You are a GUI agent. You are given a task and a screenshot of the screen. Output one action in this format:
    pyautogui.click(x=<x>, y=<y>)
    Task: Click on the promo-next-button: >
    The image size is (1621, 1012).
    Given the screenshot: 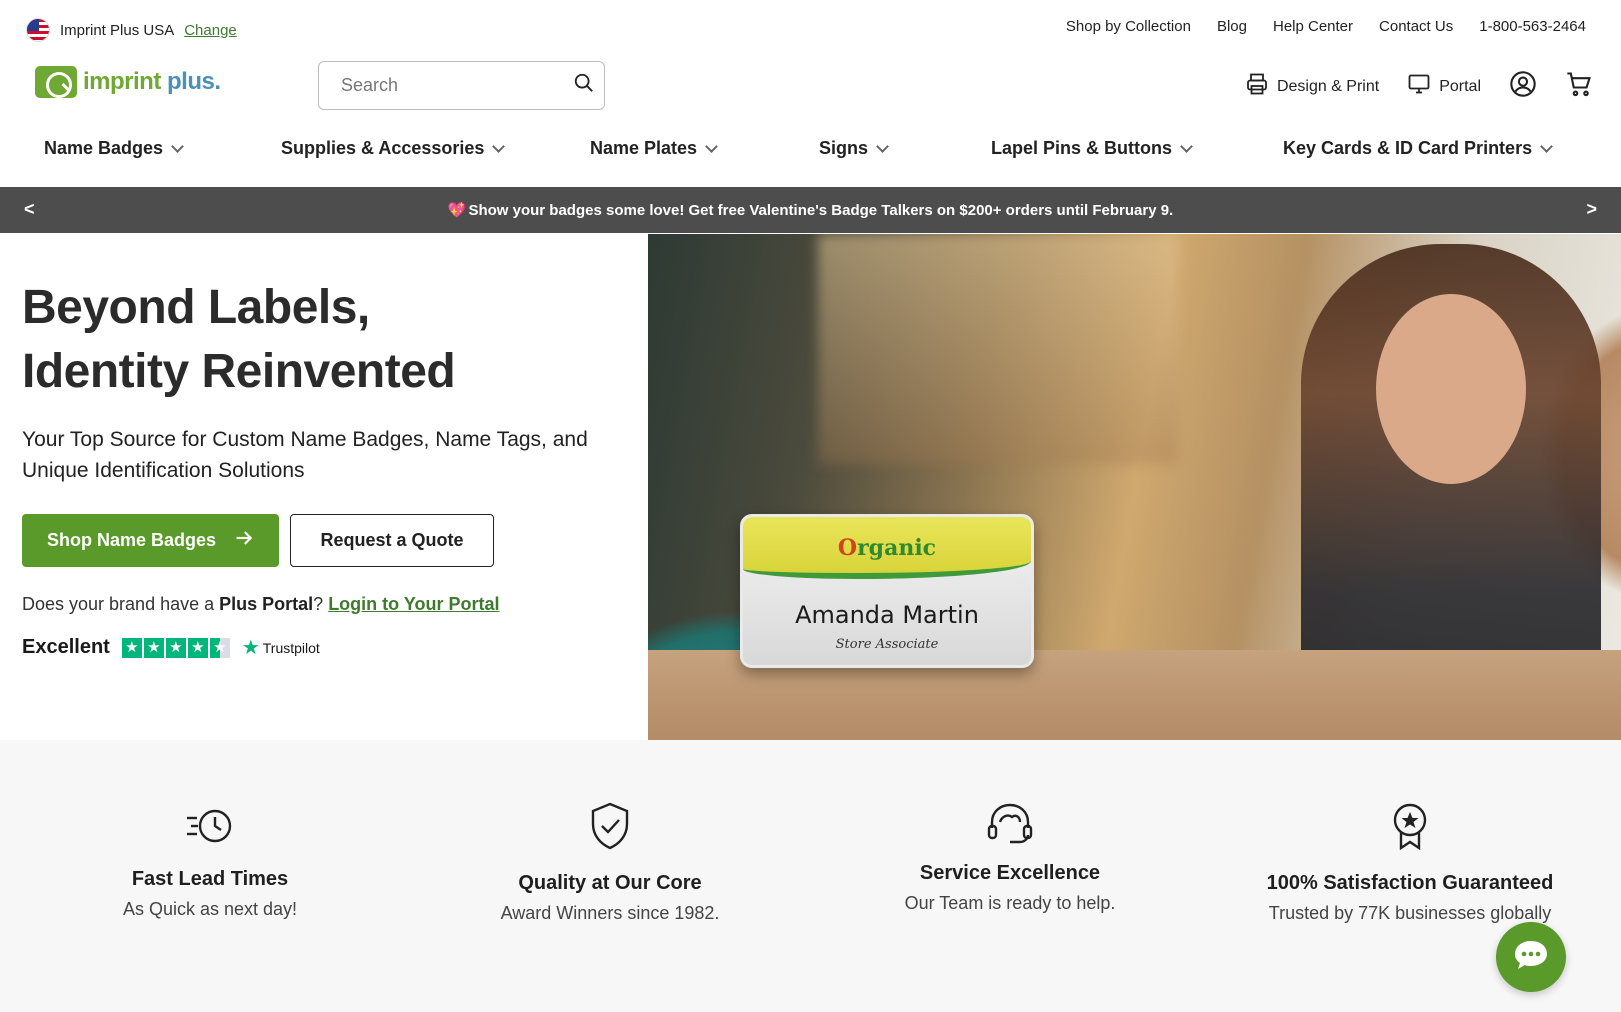 What is the action you would take?
    pyautogui.click(x=1591, y=209)
    